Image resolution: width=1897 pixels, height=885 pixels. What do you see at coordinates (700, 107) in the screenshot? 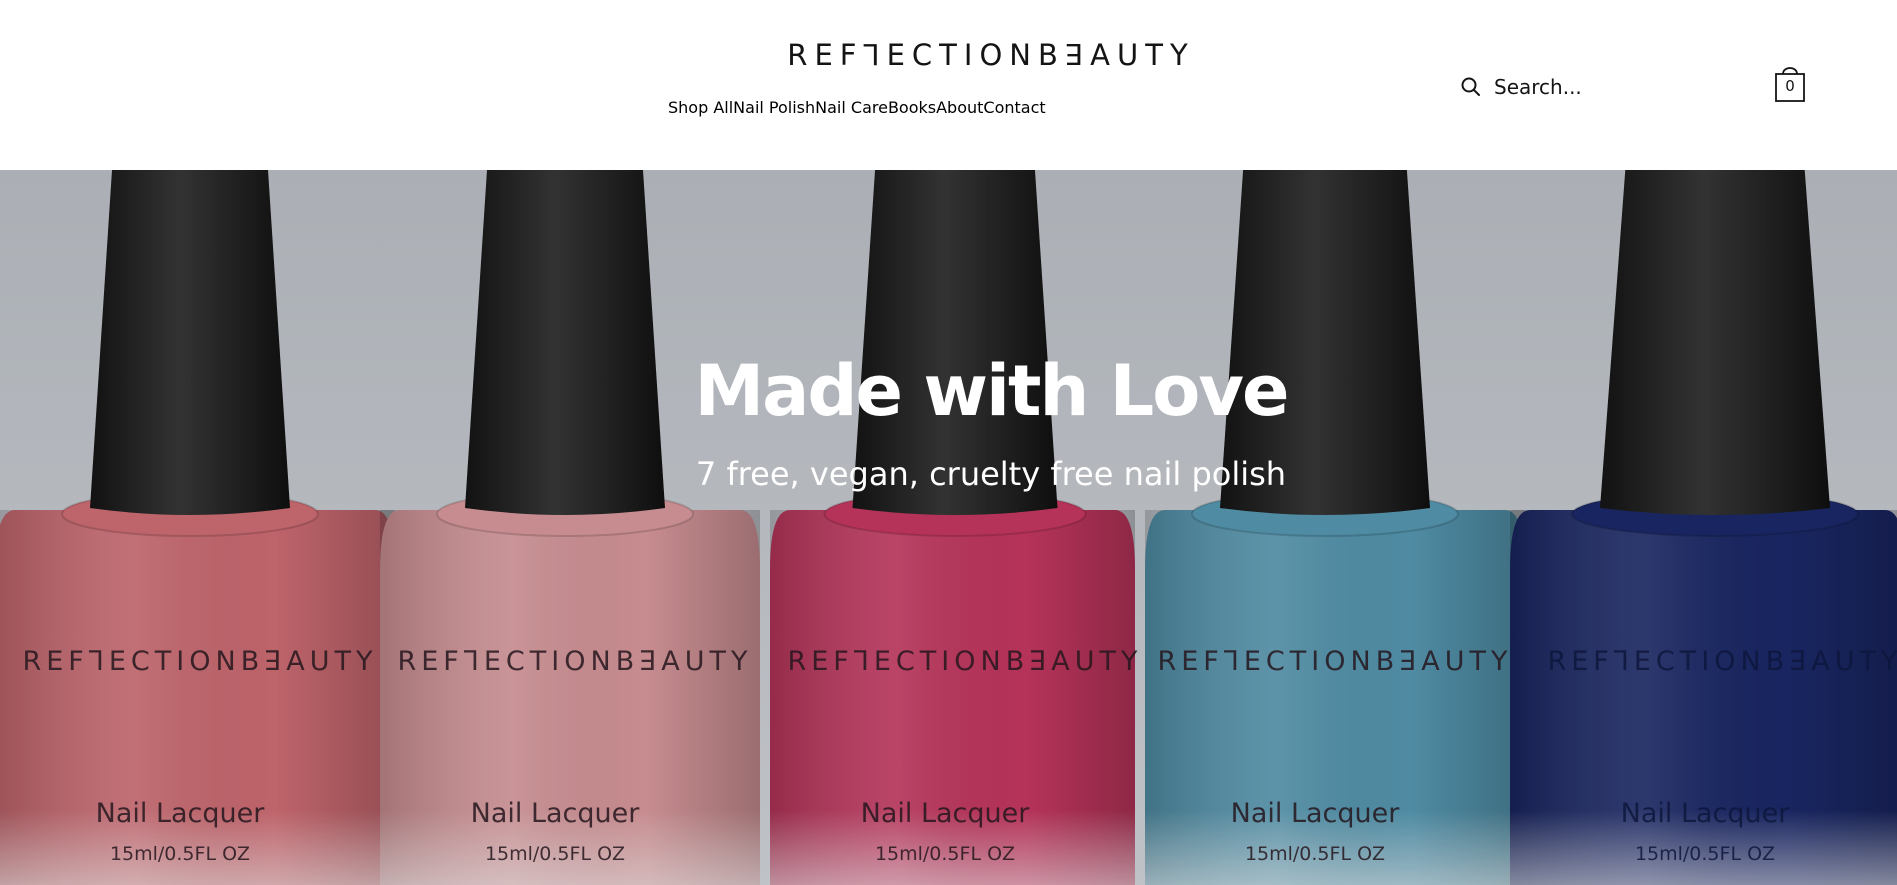
I see `nav-shop-all: Shop All` at bounding box center [700, 107].